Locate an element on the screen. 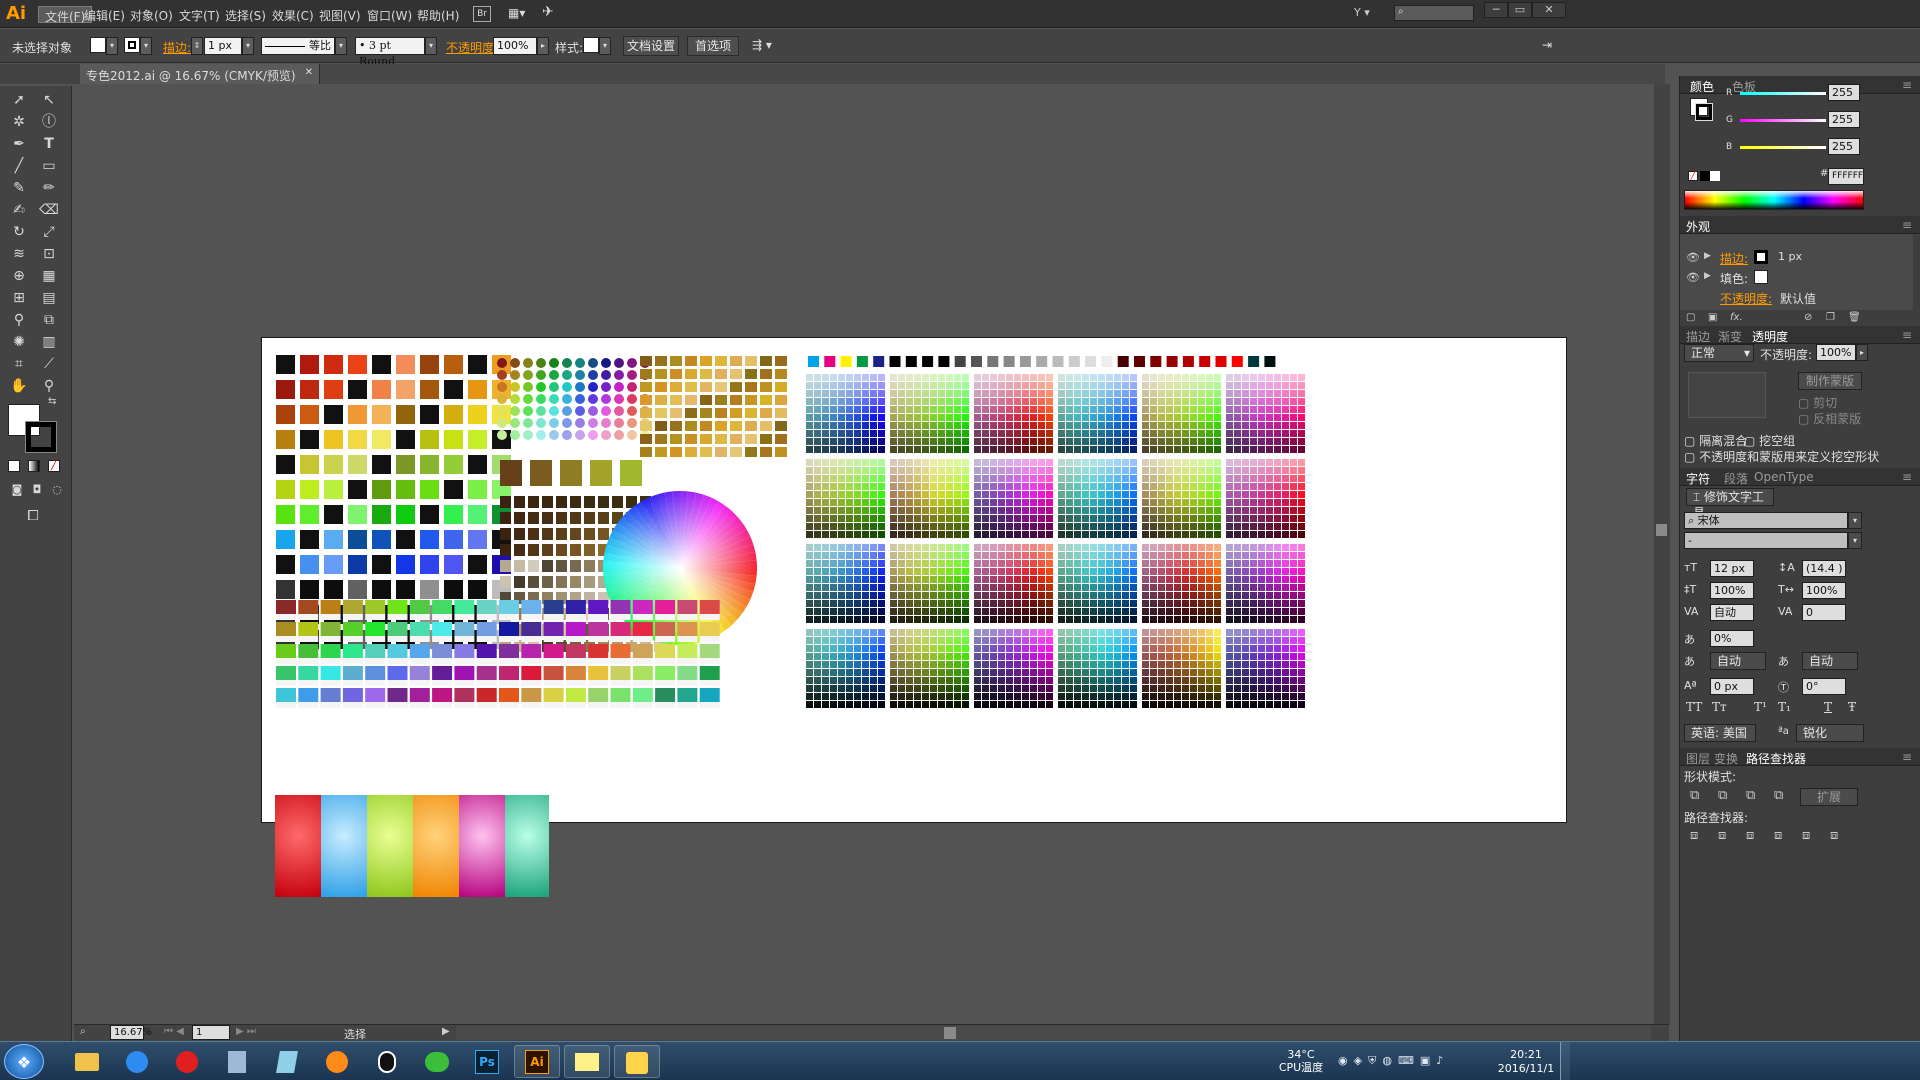 This screenshot has height=1080, width=1920. knockout-group-checkbox: ▢ 挖空组 is located at coordinates (1769, 440).